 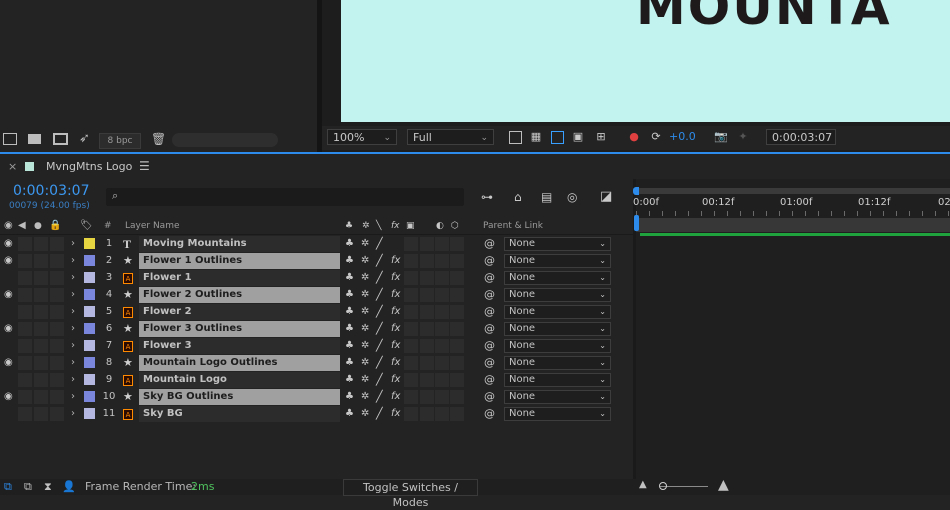 What do you see at coordinates (48, 487) in the screenshot?
I see `in-out-icon: ⧗` at bounding box center [48, 487].